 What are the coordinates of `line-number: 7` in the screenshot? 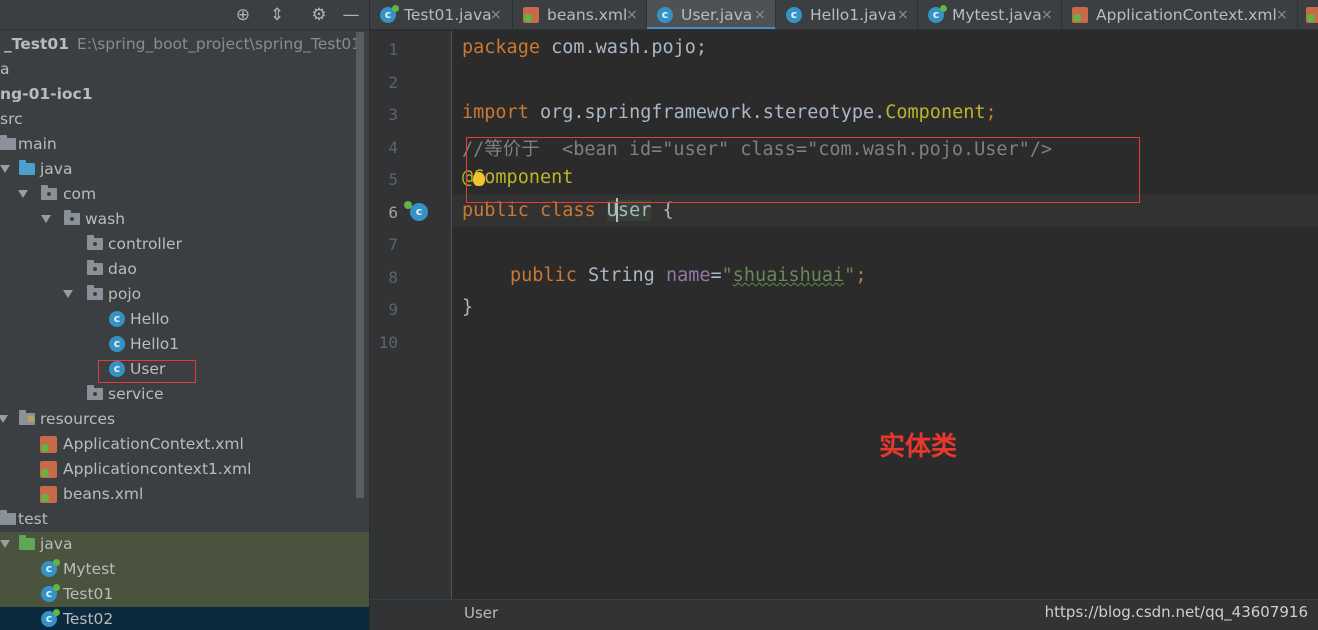 It's located at (393, 244).